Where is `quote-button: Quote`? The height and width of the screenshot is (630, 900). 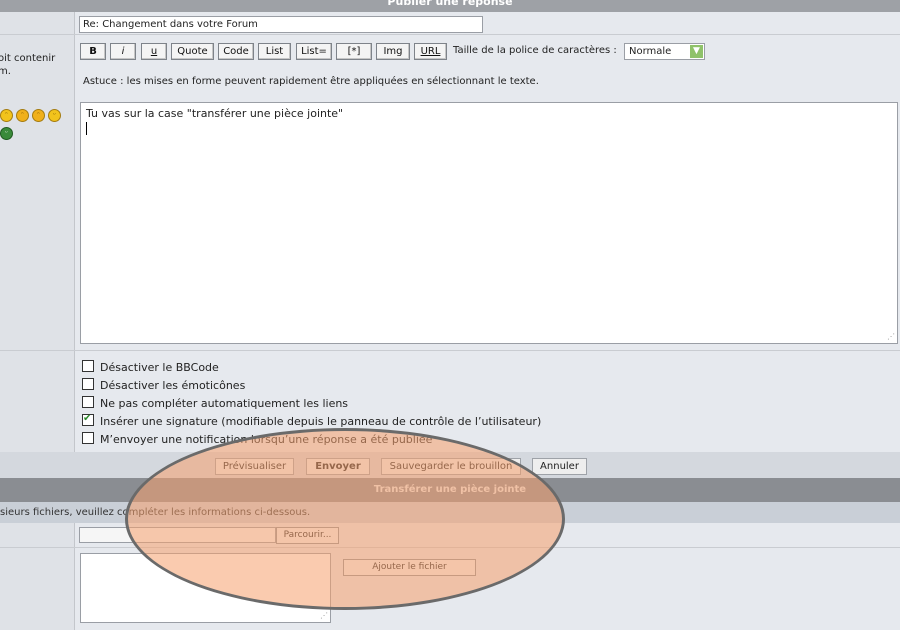 quote-button: Quote is located at coordinates (192, 51).